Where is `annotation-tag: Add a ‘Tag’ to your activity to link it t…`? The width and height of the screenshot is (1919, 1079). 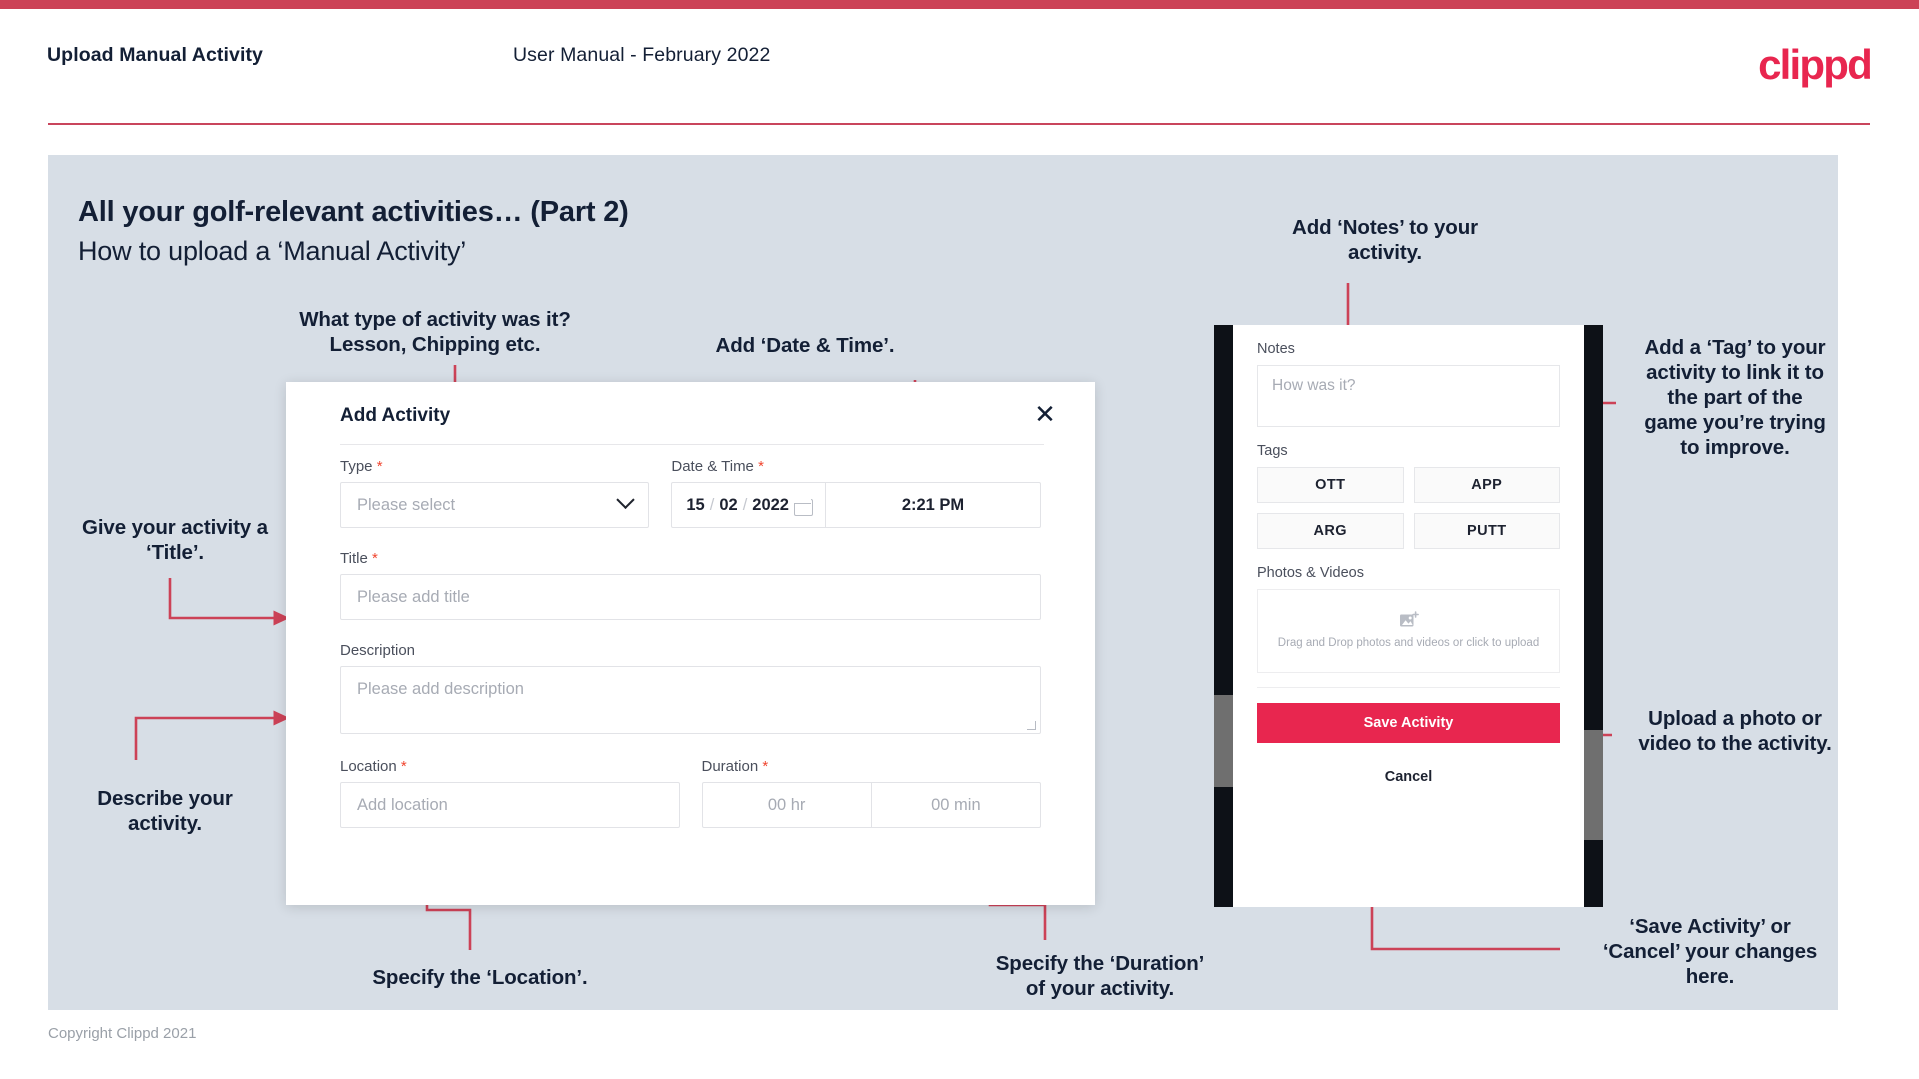 annotation-tag: Add a ‘Tag’ to your activity to link it t… is located at coordinates (1735, 397).